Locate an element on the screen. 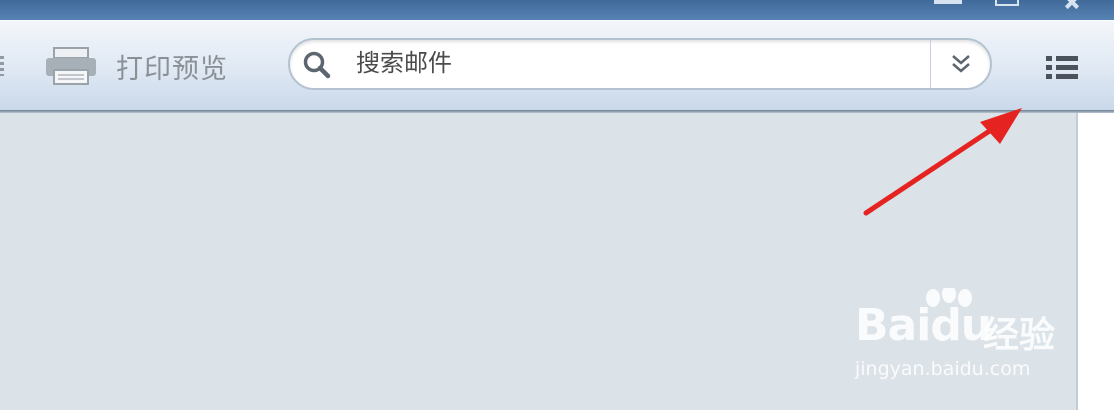 Image resolution: width=1114 pixels, height=410 pixels. search-box is located at coordinates (701, 64).